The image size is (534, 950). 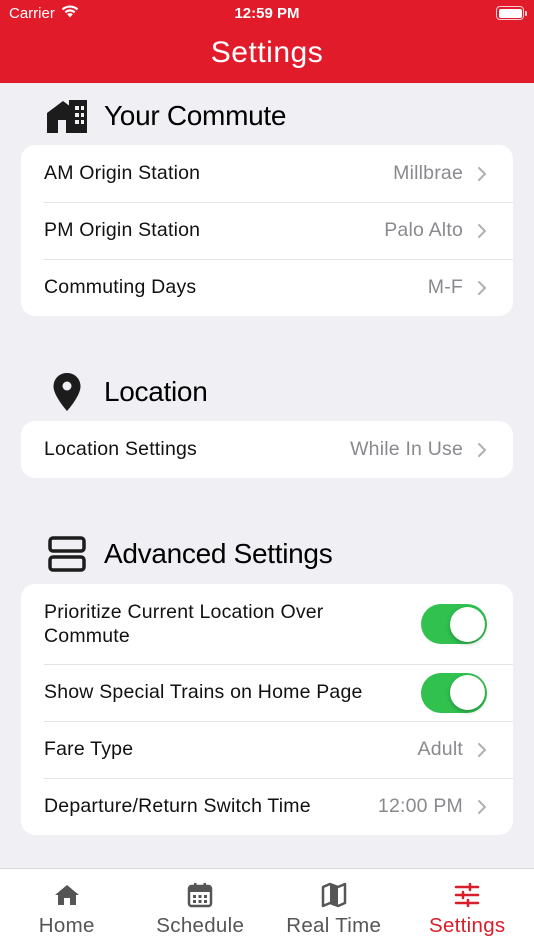 I want to click on tab-label: Schedule, so click(x=200, y=925).